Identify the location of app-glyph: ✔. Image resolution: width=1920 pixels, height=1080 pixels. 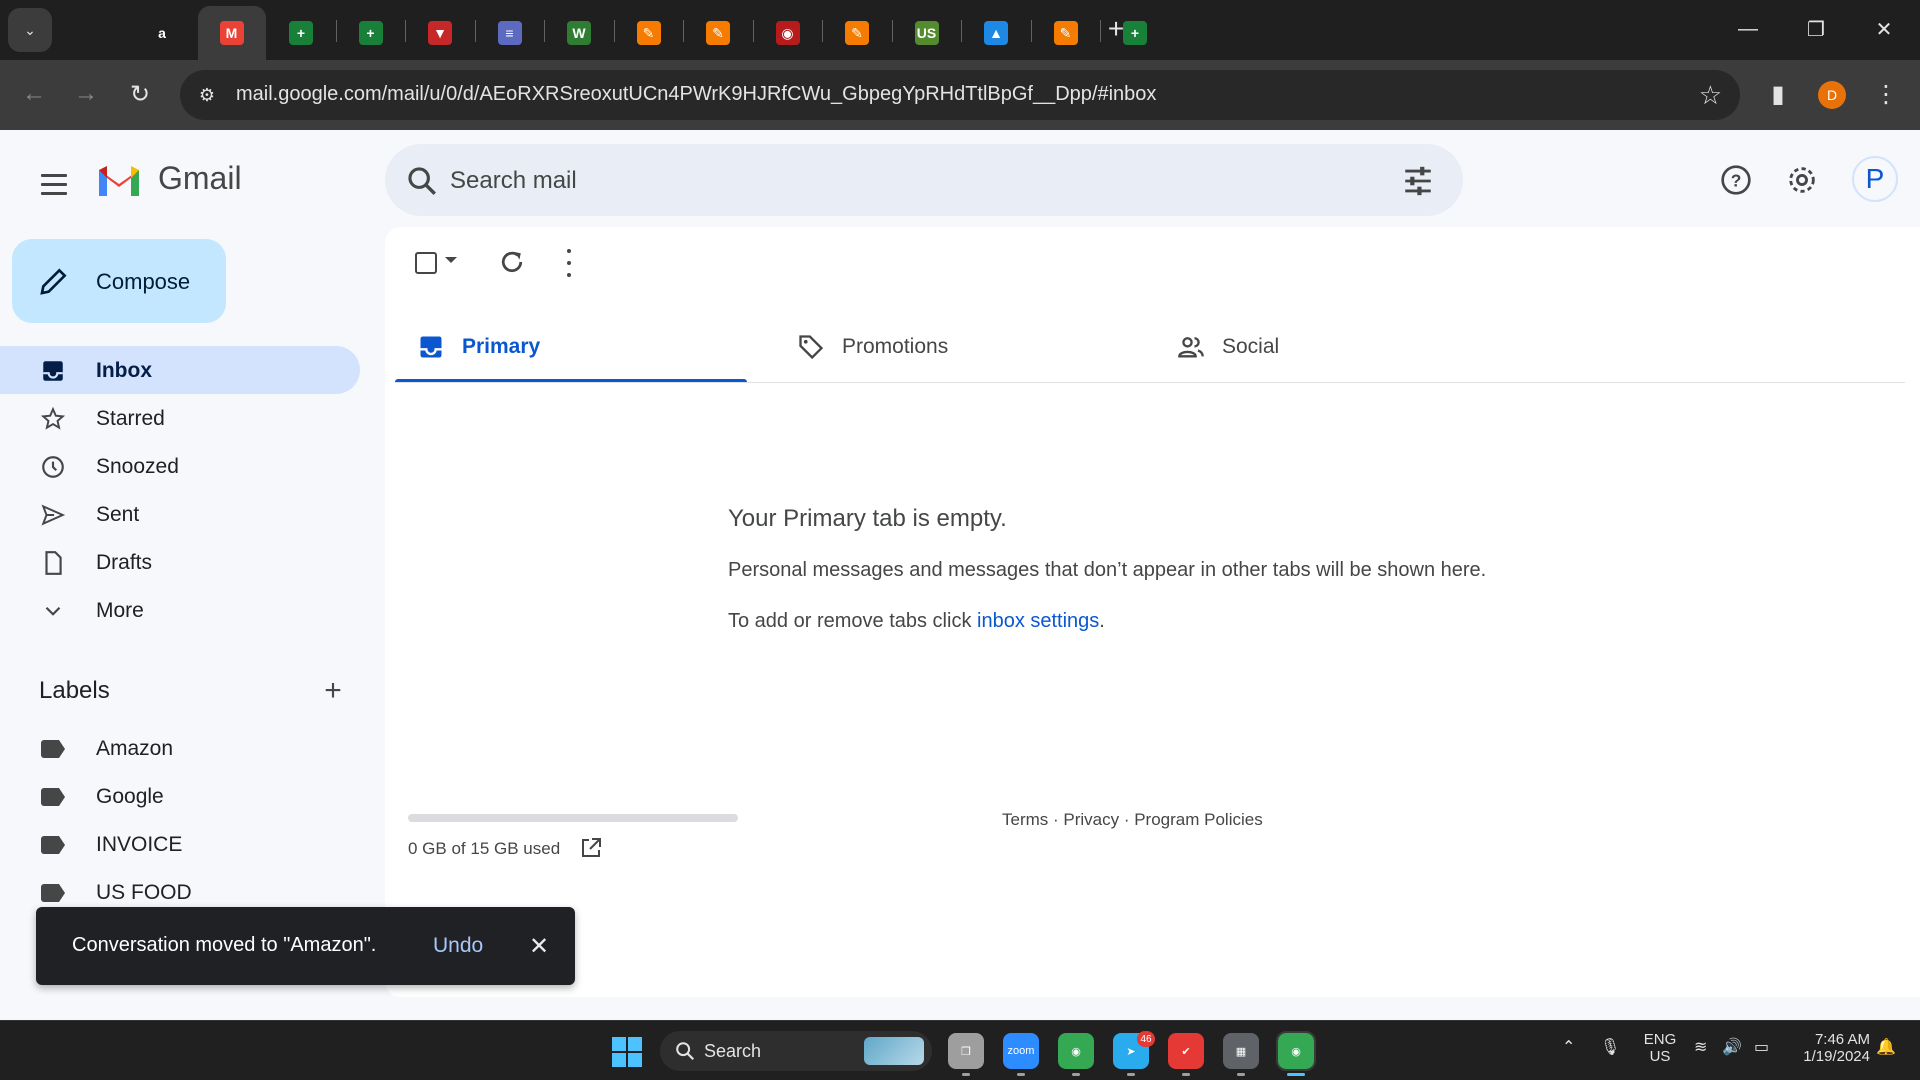
(1186, 1051).